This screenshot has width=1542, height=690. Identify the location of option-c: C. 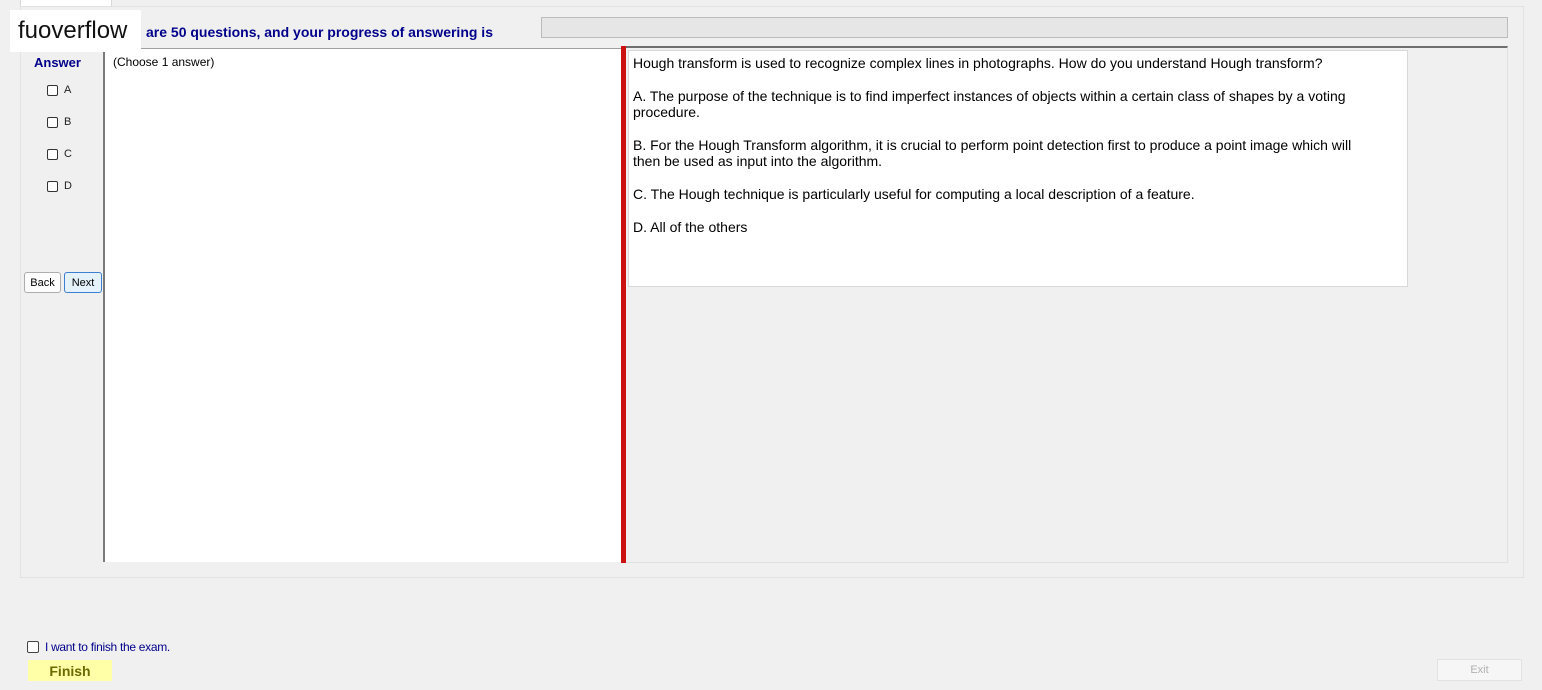
(59, 154).